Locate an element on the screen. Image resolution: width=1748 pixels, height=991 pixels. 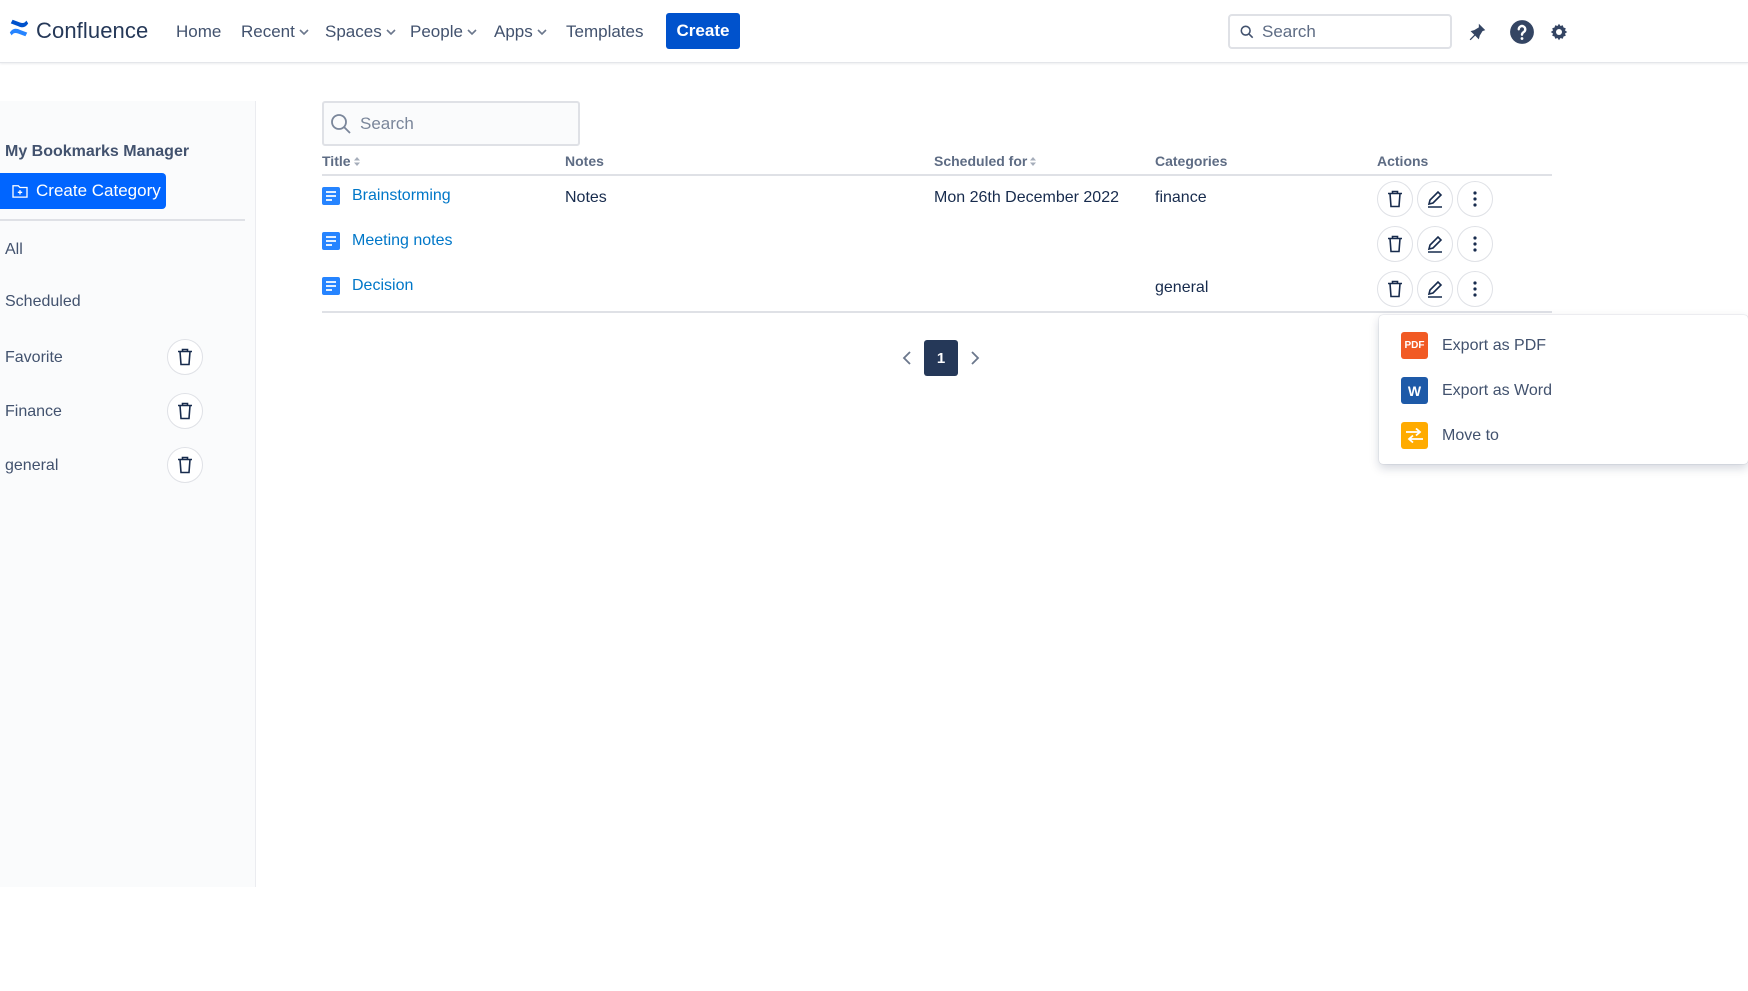
menu-item-label: Export as PDF is located at coordinates (1494, 345).